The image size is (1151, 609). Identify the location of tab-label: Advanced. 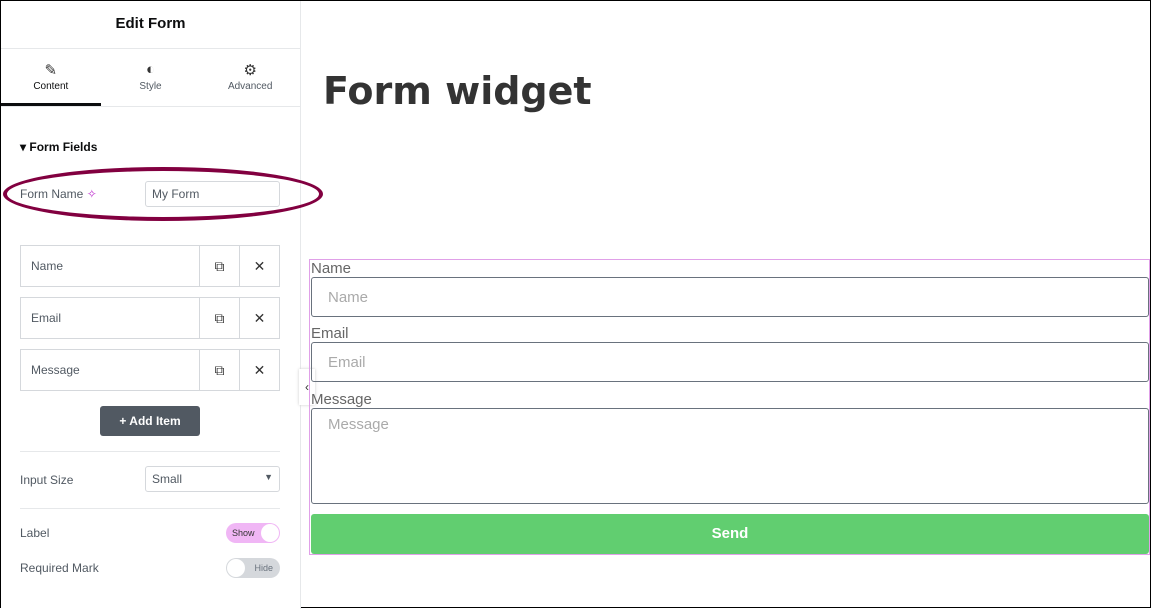
(250, 86).